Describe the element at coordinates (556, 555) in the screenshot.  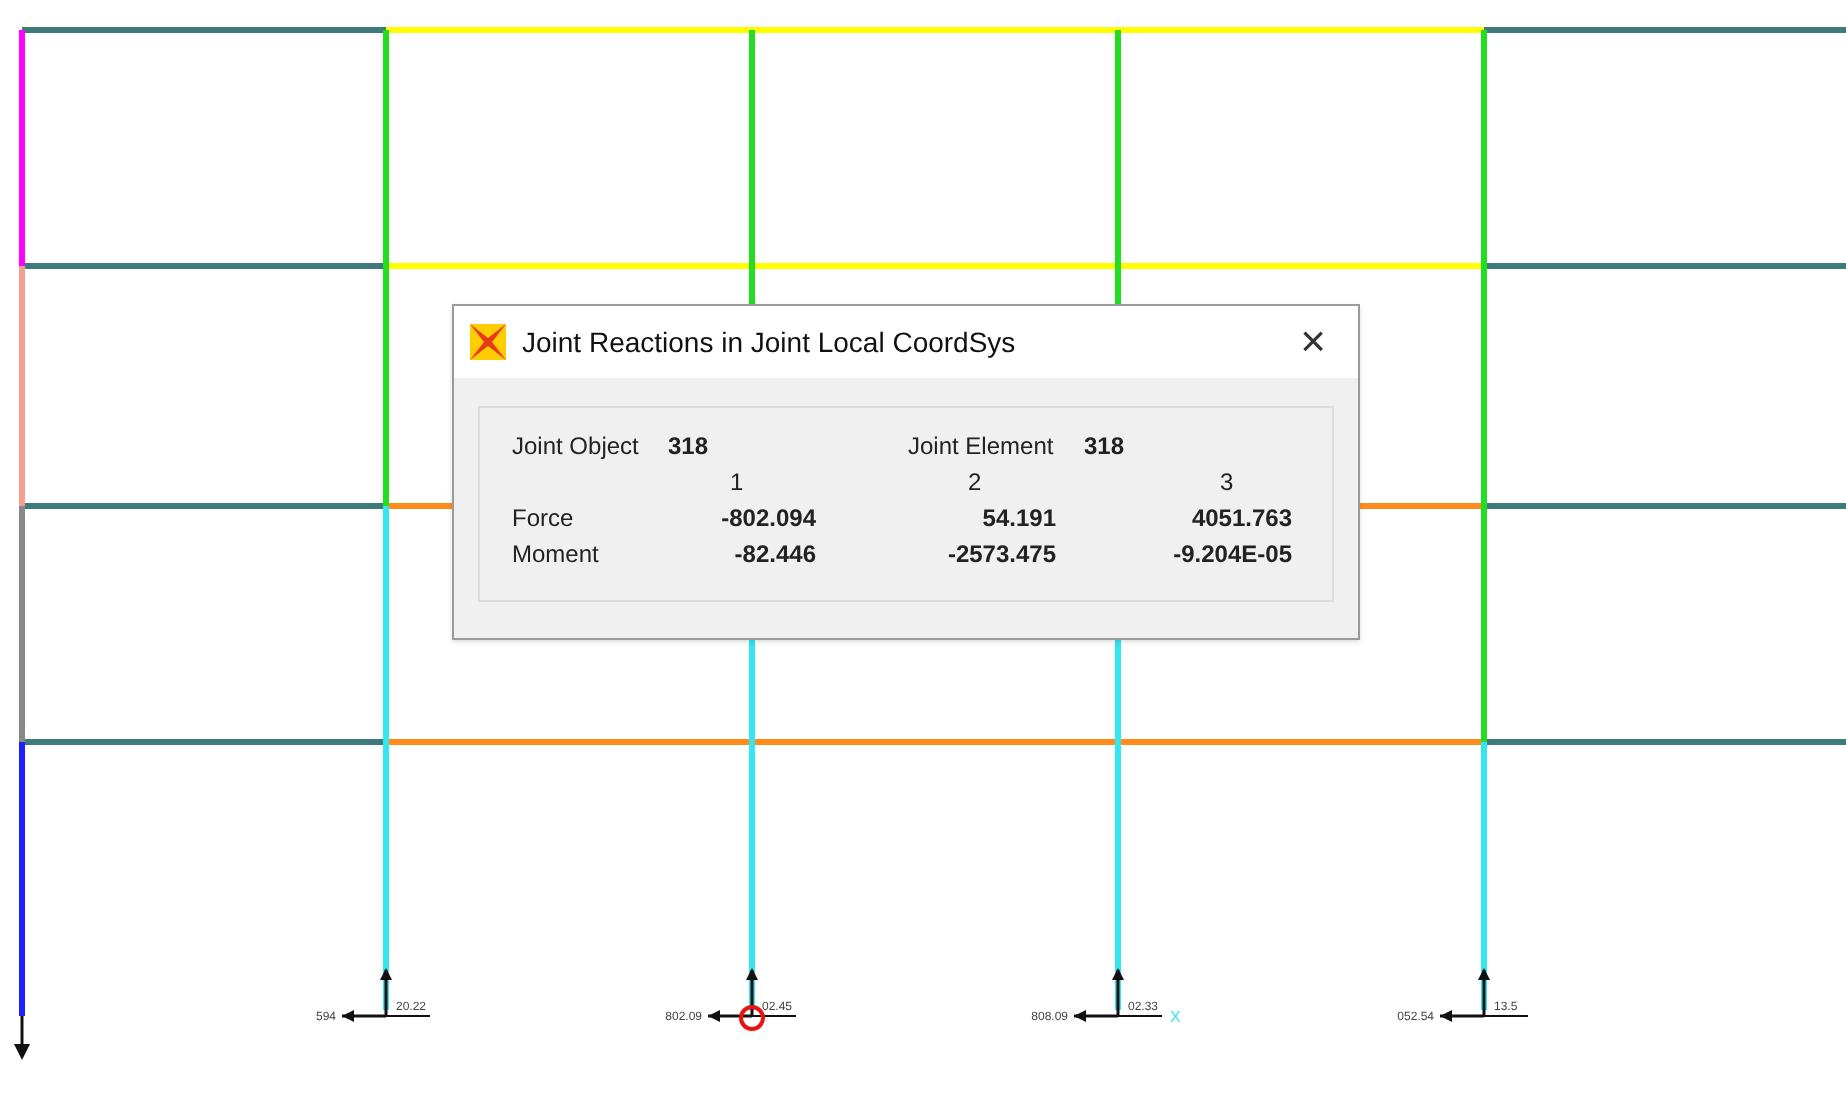
I see `row-label: Moment` at that location.